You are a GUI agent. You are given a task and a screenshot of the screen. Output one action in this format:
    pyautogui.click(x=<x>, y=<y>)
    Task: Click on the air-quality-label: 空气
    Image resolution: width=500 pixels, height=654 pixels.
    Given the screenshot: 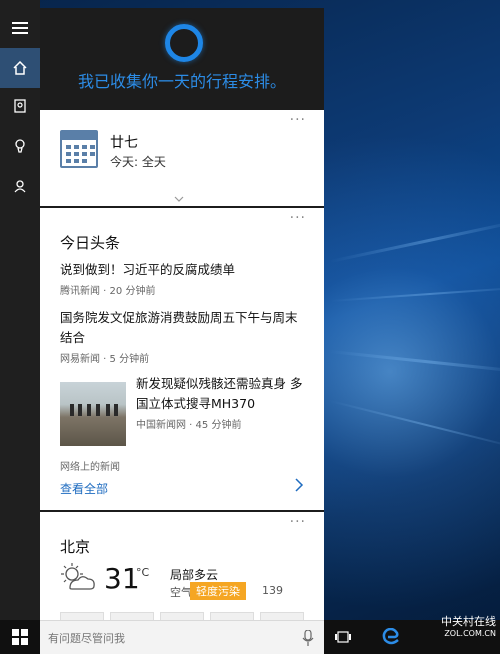 What is the action you would take?
    pyautogui.click(x=181, y=592)
    